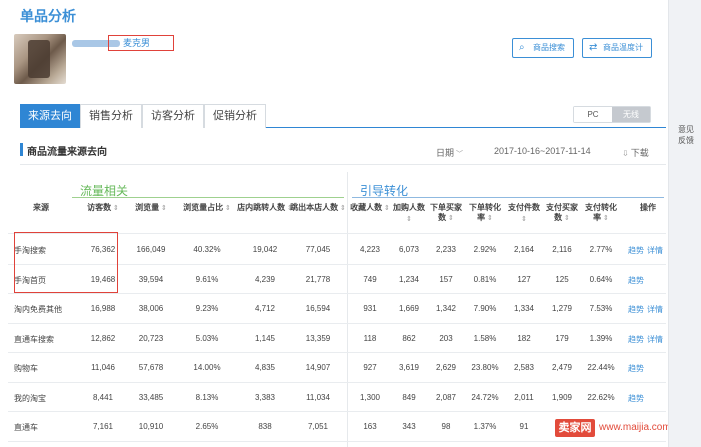  What do you see at coordinates (67, 152) in the screenshot?
I see `section-title: 商品流量来源去向` at bounding box center [67, 152].